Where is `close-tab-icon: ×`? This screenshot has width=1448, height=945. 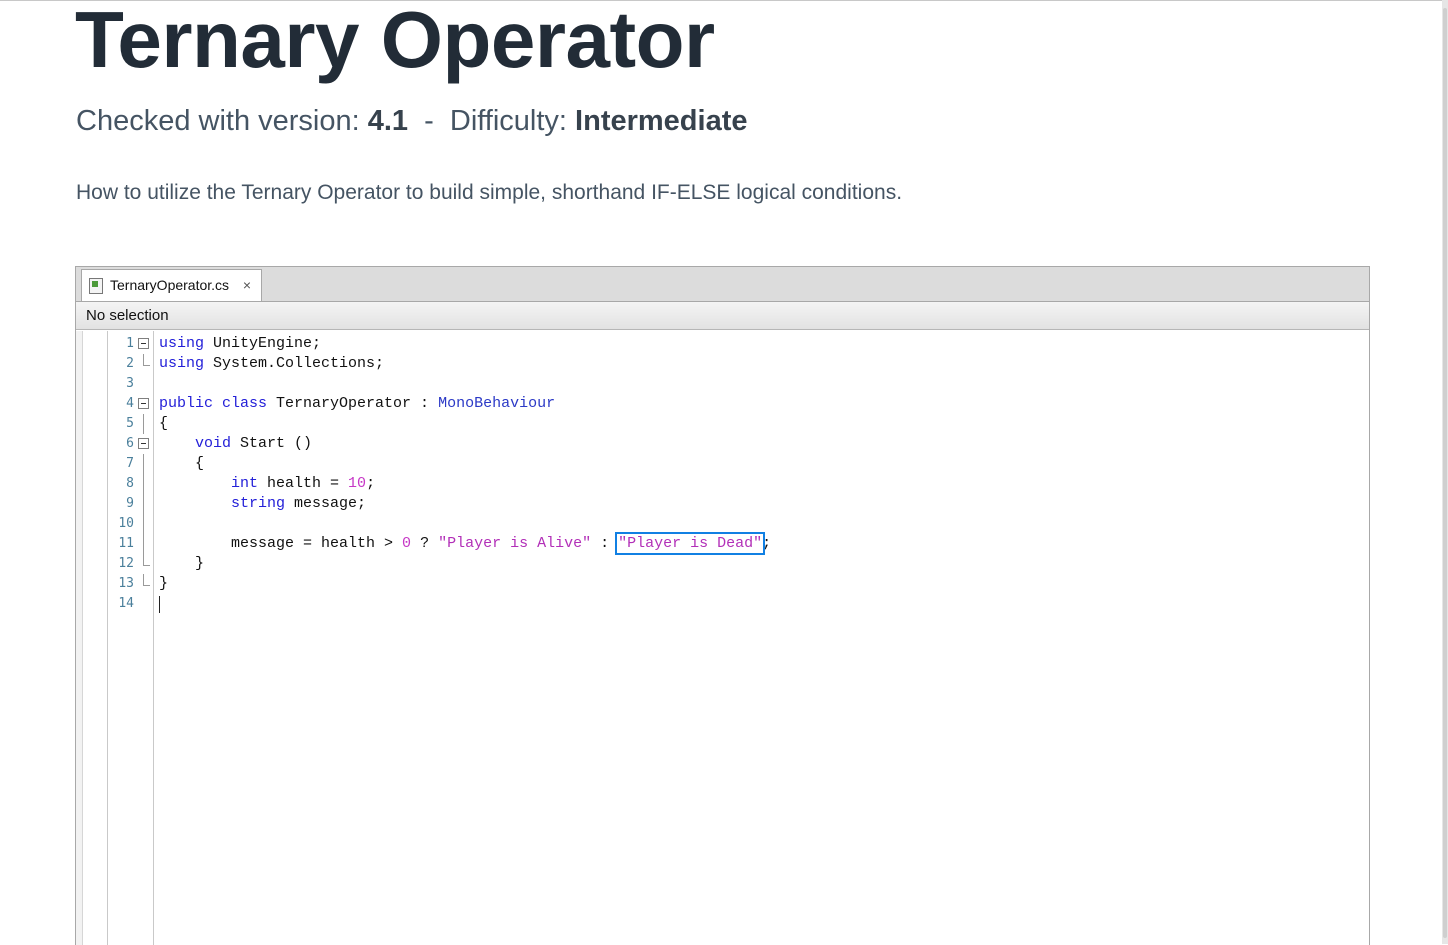 close-tab-icon: × is located at coordinates (247, 285).